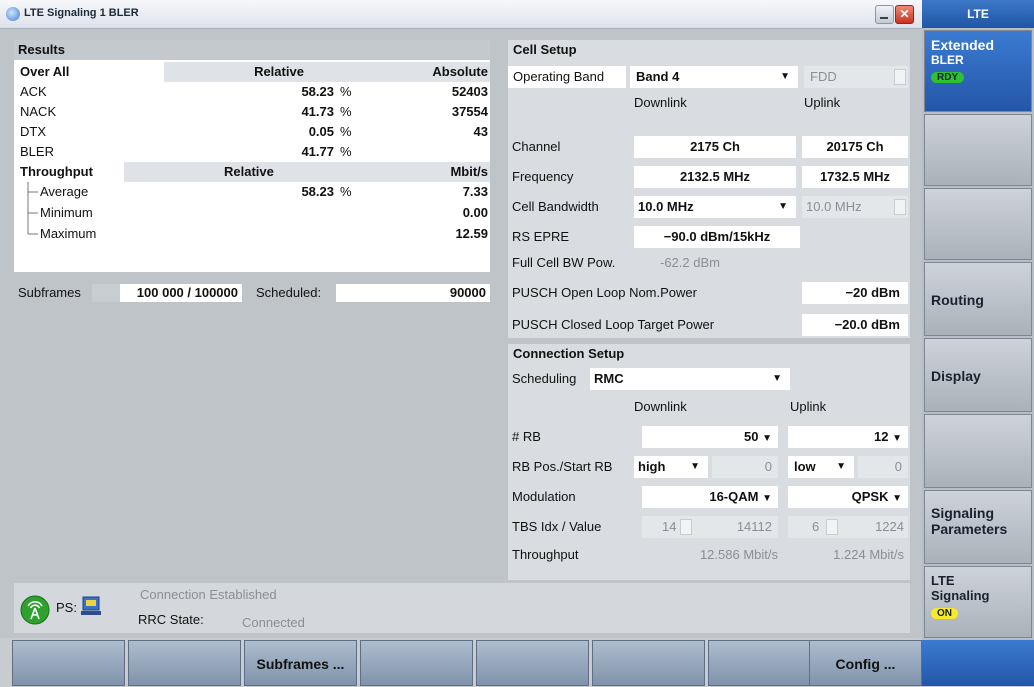  Describe the element at coordinates (652, 466) in the screenshot. I see `rb-pos-dl-value: high` at that location.